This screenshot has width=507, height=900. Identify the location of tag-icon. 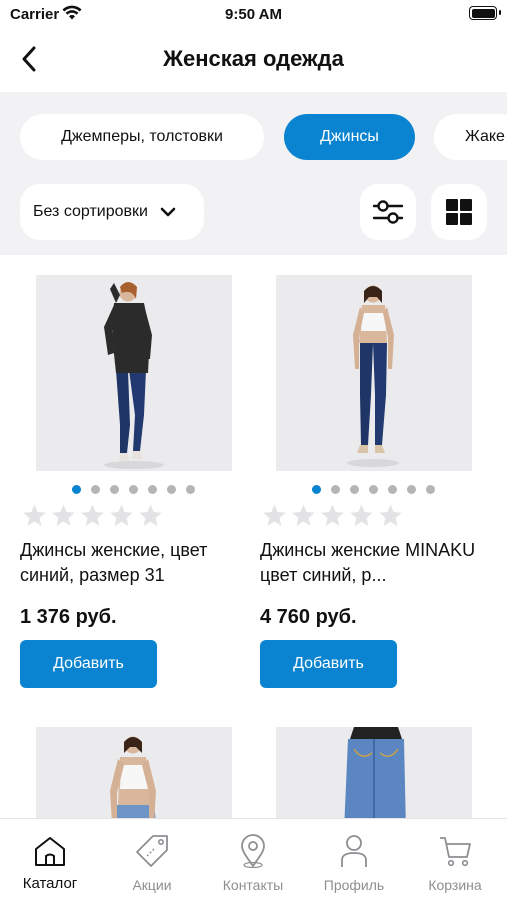
(152, 851).